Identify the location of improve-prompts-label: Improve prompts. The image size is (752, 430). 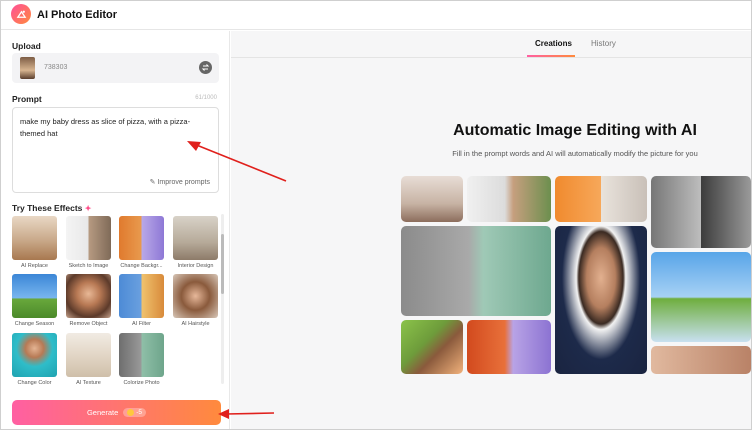
(183, 182).